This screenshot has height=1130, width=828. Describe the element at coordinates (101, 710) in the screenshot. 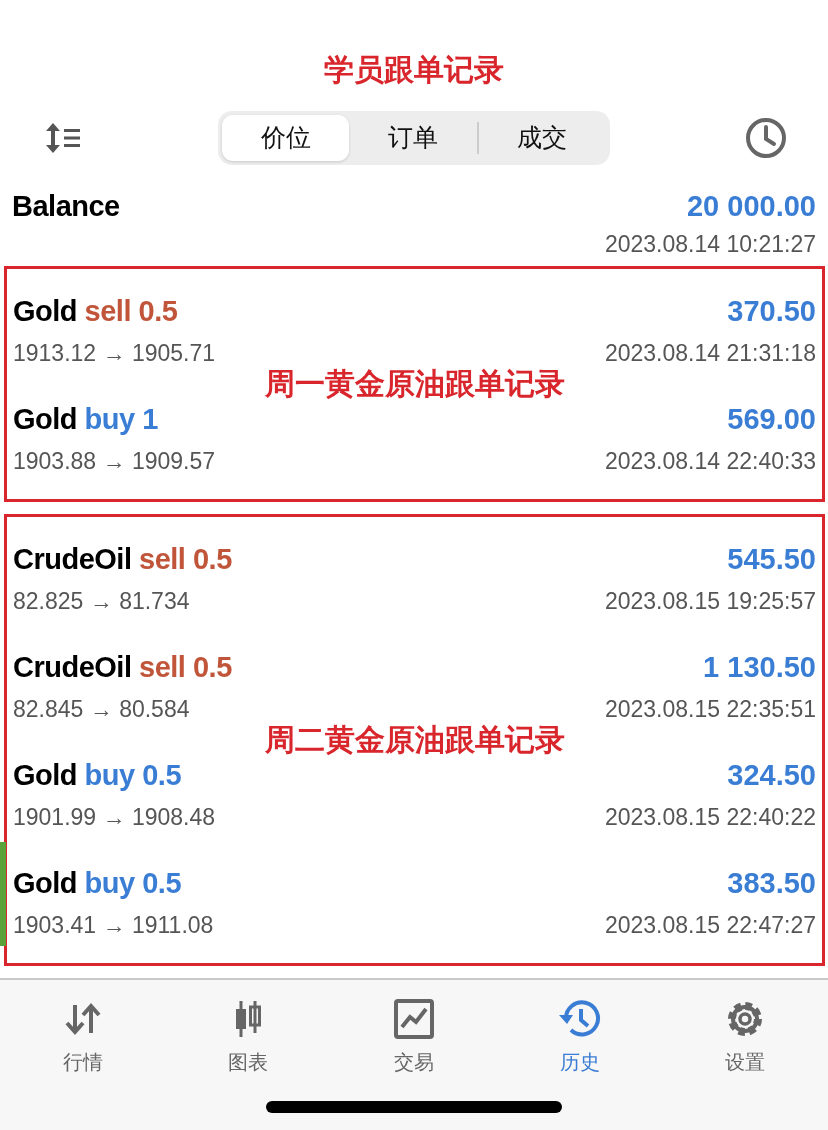

I see `trade-prices: 82.845 → 80.584` at that location.